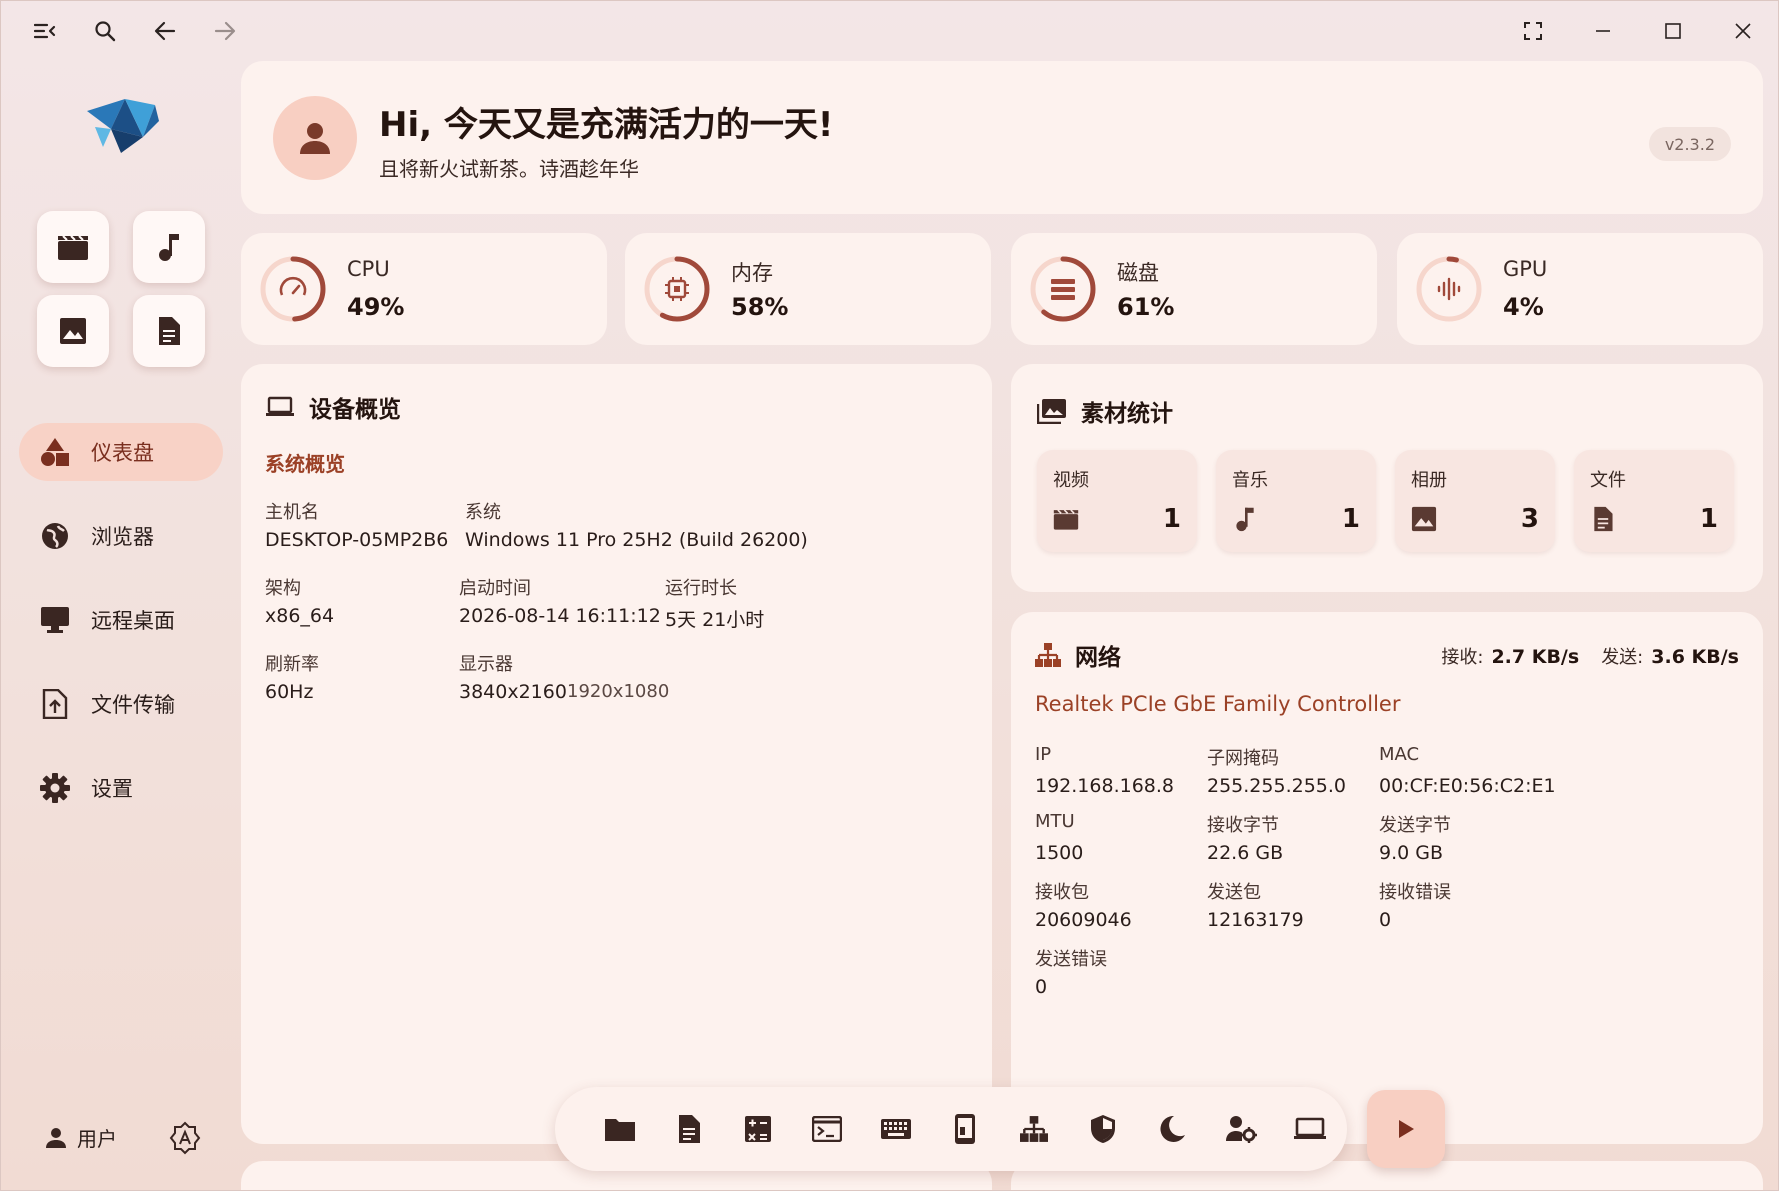  What do you see at coordinates (292, 664) in the screenshot?
I see `refresh-rate-label: 刷新率` at bounding box center [292, 664].